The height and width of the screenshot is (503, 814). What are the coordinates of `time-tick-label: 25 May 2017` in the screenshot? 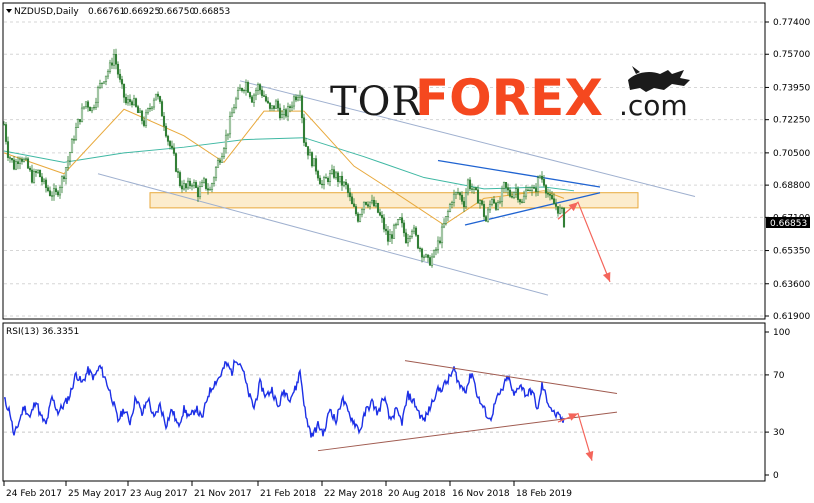 It's located at (97, 494).